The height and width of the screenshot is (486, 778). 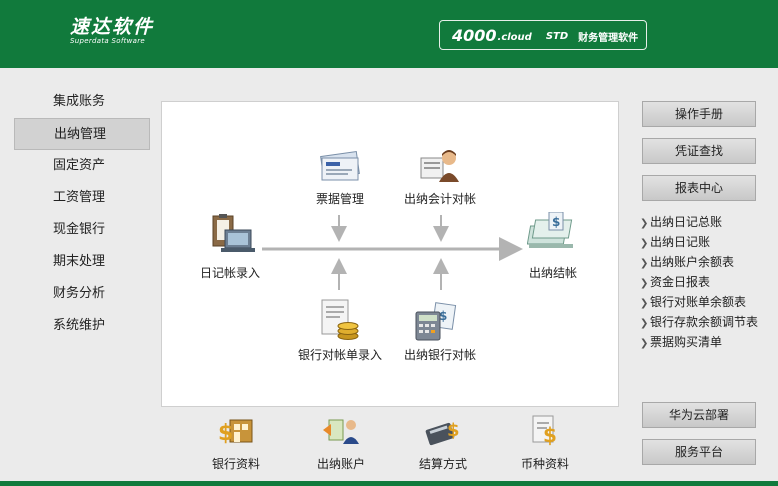 What do you see at coordinates (340, 198) in the screenshot?
I see `bill-management-label: 票据管理` at bounding box center [340, 198].